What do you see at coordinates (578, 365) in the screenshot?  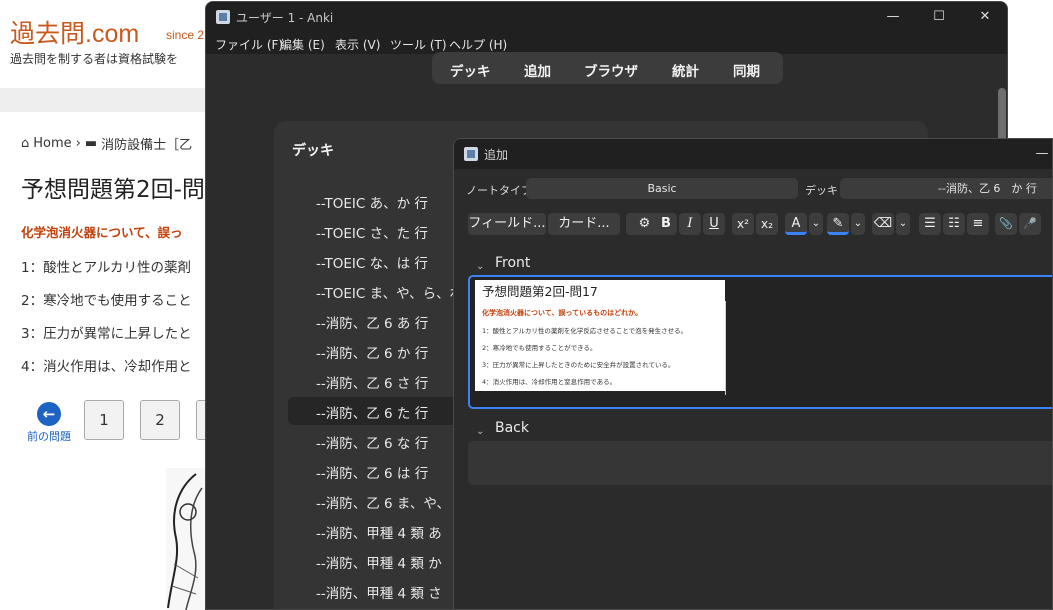 I see `image-option-3: 3：圧力が異常に上昇したときのために安全弁が設置されている。` at bounding box center [578, 365].